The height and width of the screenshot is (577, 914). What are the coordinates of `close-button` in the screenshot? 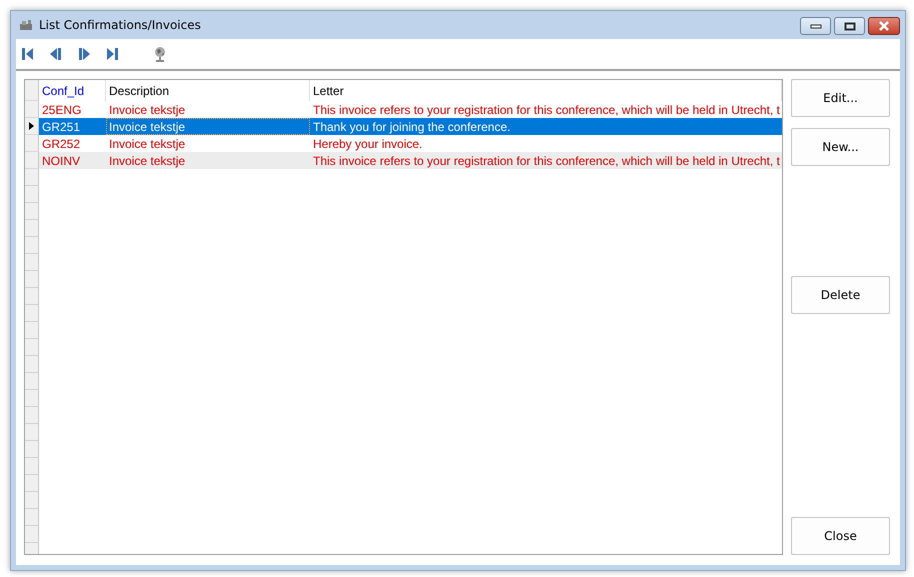 It's located at (884, 26).